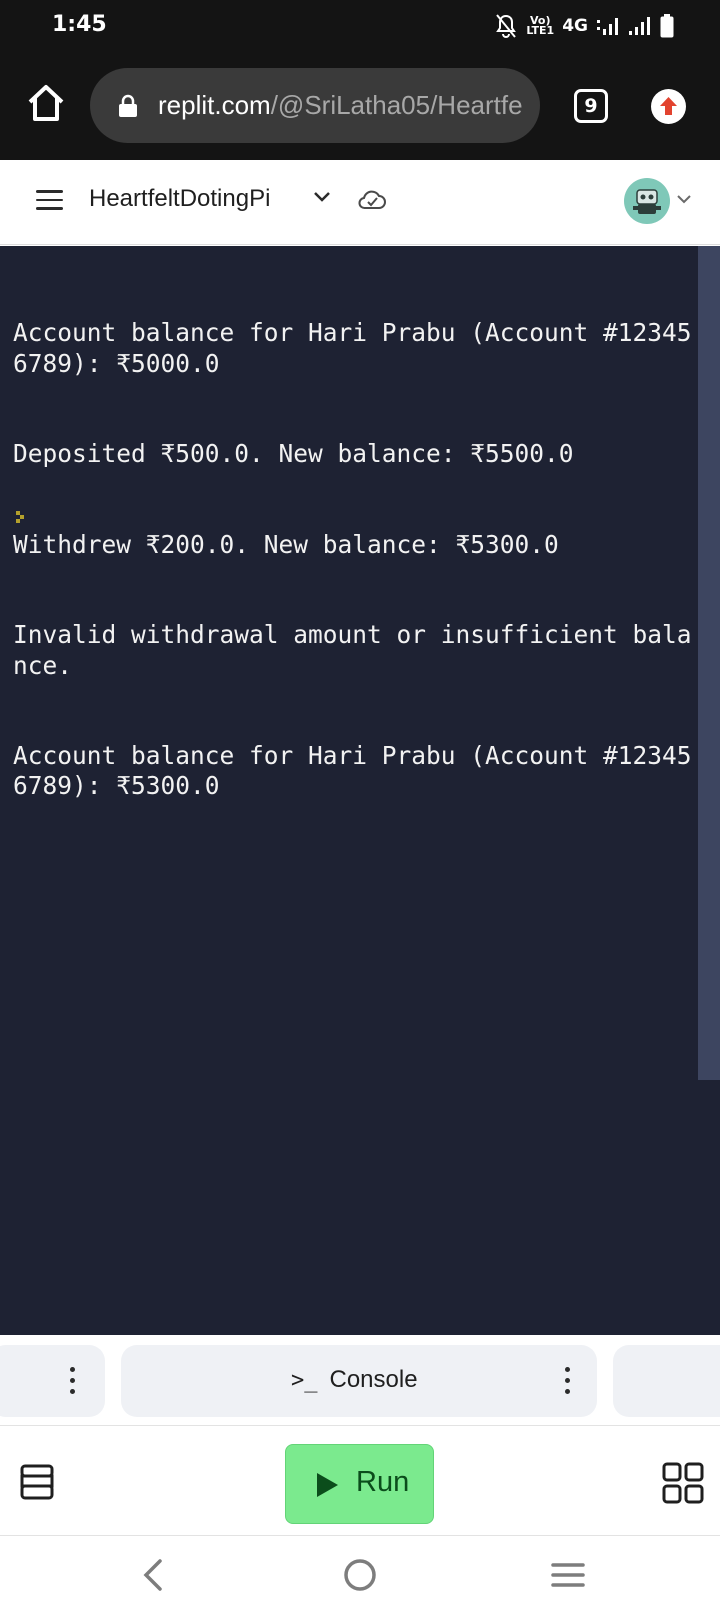  What do you see at coordinates (304, 1380) in the screenshot?
I see `terminal-icon: >_` at bounding box center [304, 1380].